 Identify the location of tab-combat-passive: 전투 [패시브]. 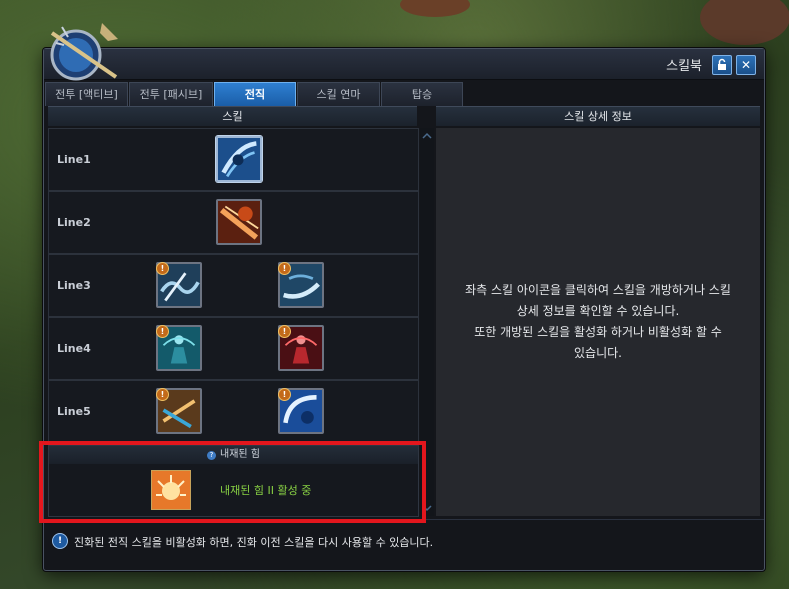
(171, 94).